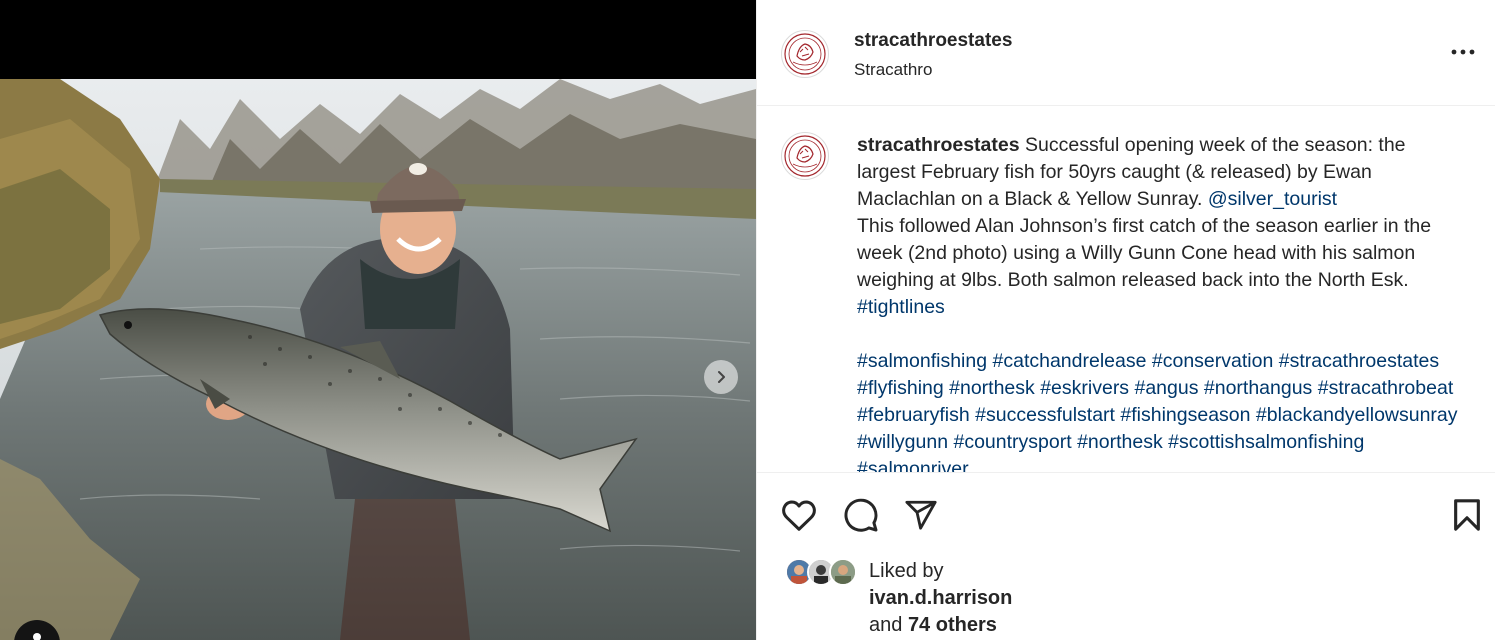 The height and width of the screenshot is (640, 1495). Describe the element at coordinates (1357, 415) in the screenshot. I see `hashtag-link: #blackandyellowsunray` at that location.